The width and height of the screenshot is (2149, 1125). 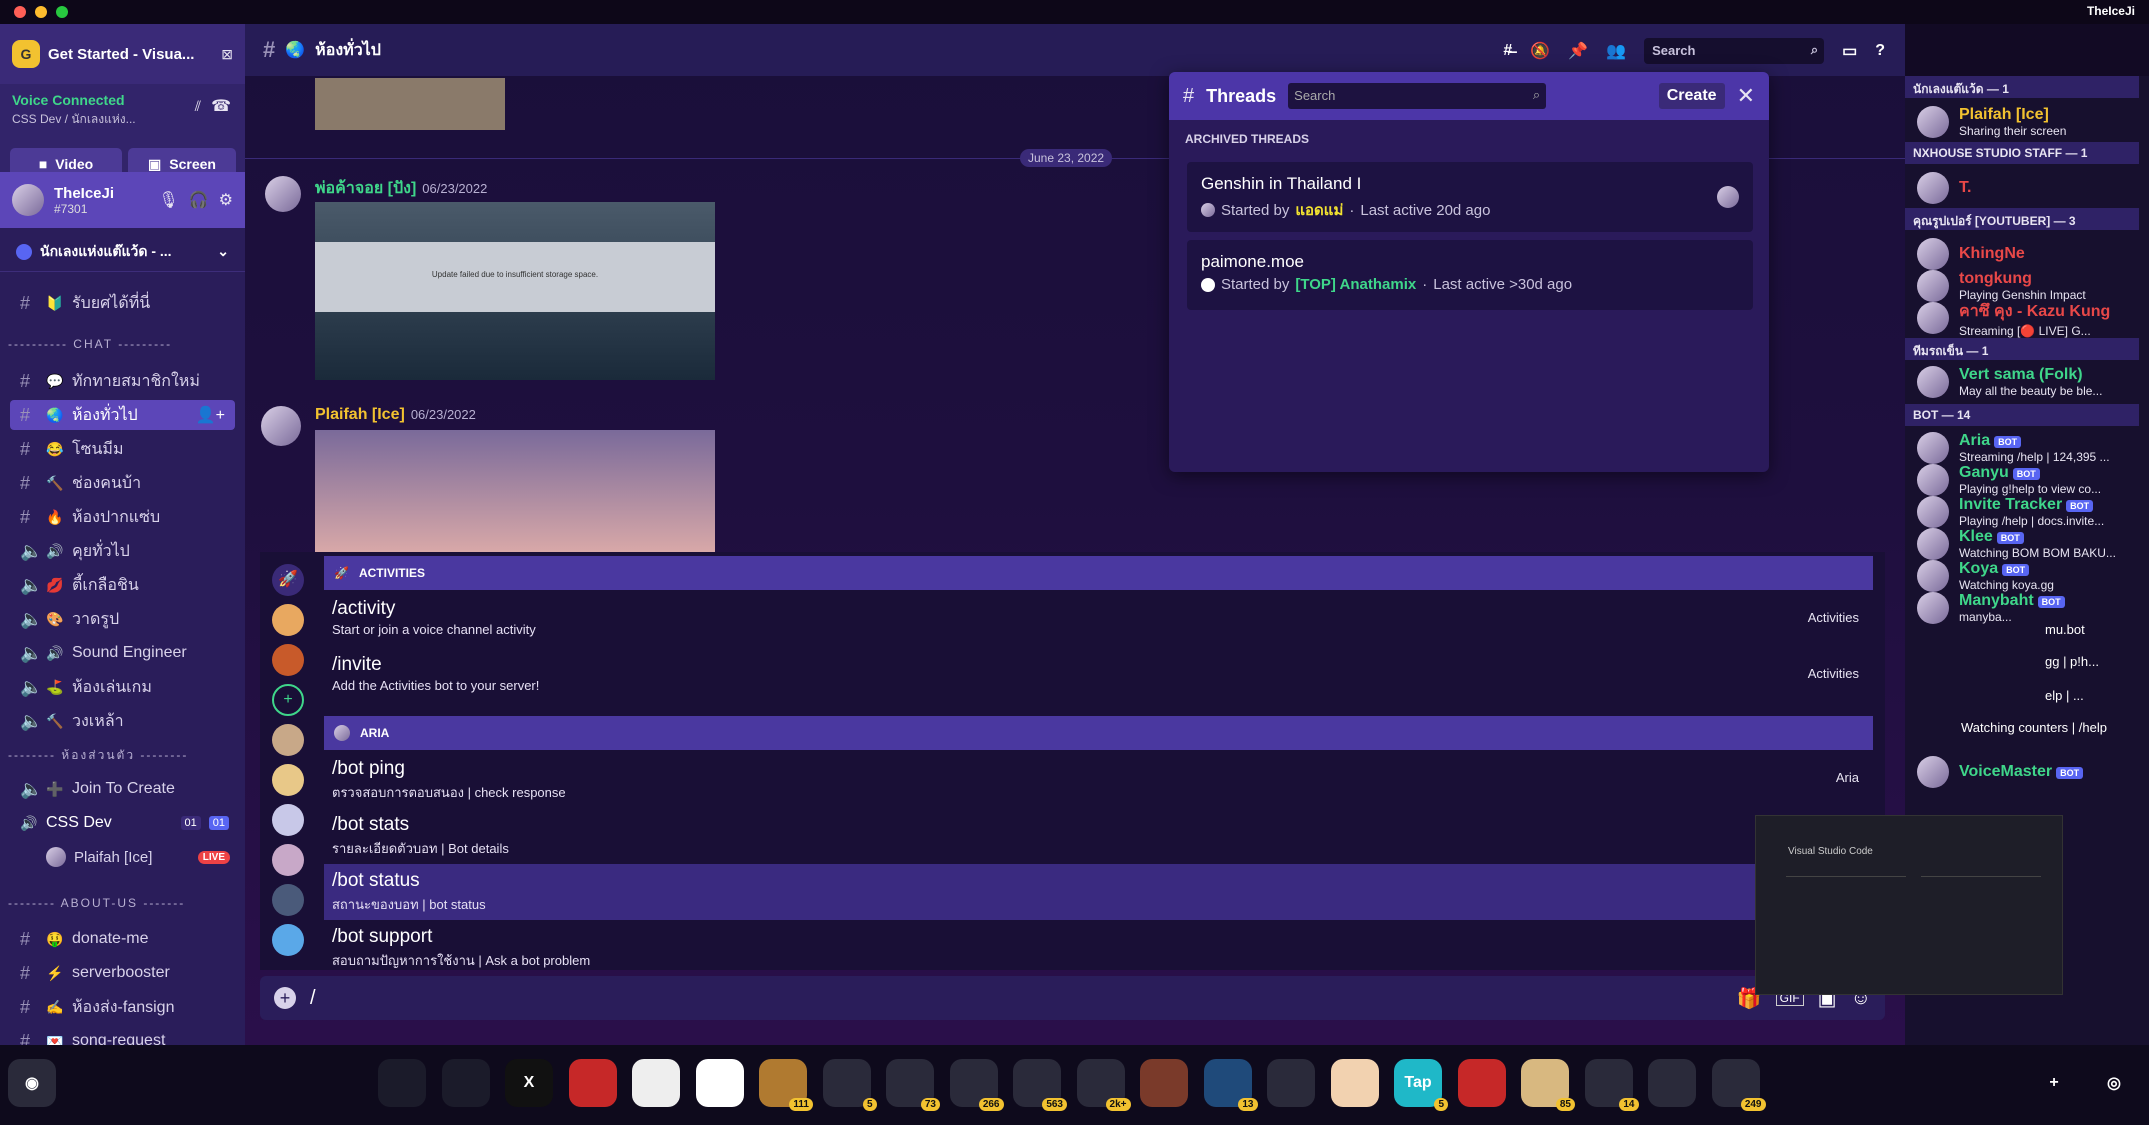 What do you see at coordinates (122, 789) in the screenshot?
I see `channel-item: 🔈 ➕ Join To Create` at bounding box center [122, 789].